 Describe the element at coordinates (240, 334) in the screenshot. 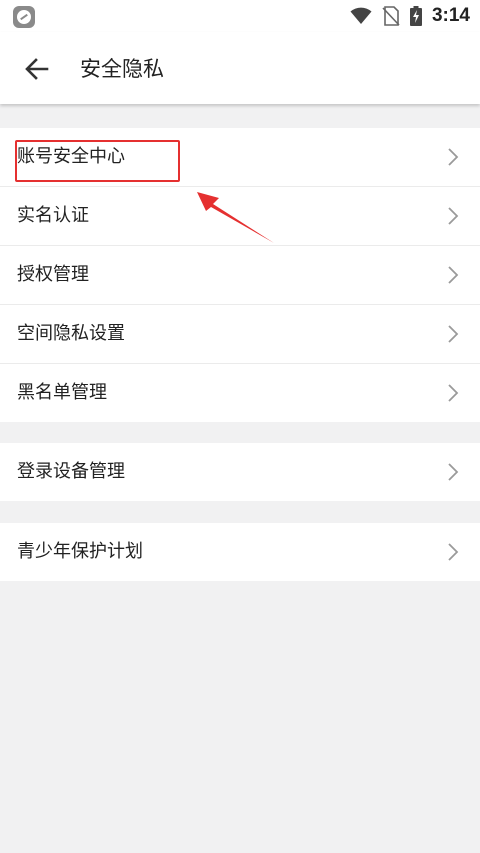

I see `menu-item-space-privacy-settings: 空间隐私设置` at that location.